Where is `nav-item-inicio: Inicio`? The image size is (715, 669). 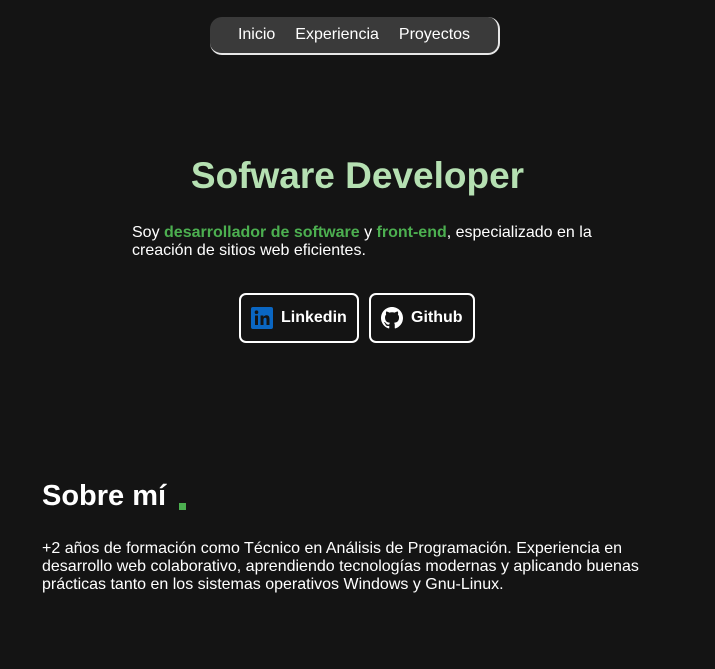 nav-item-inicio: Inicio is located at coordinates (256, 35).